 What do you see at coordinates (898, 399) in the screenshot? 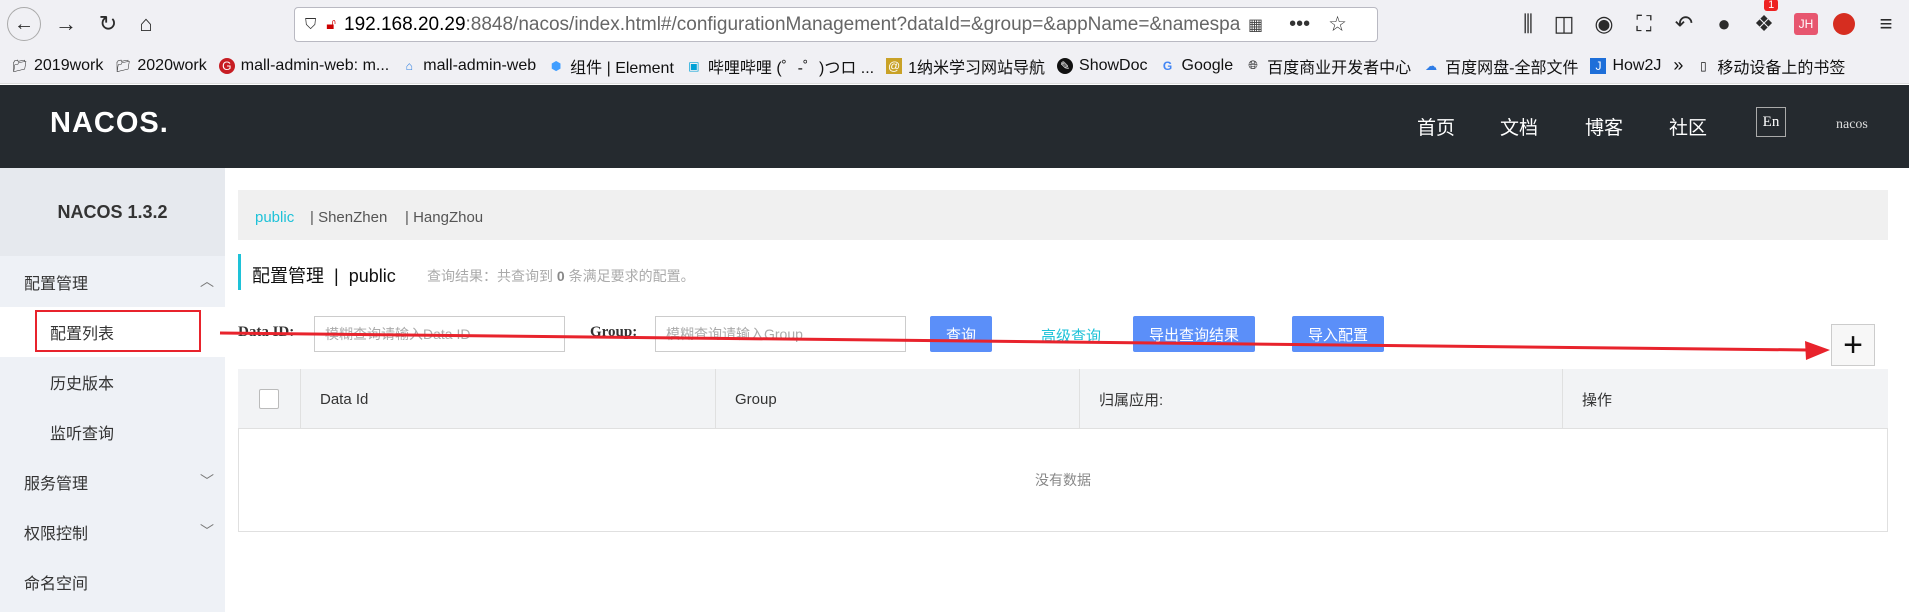
I see `column-header-group: Group` at bounding box center [898, 399].